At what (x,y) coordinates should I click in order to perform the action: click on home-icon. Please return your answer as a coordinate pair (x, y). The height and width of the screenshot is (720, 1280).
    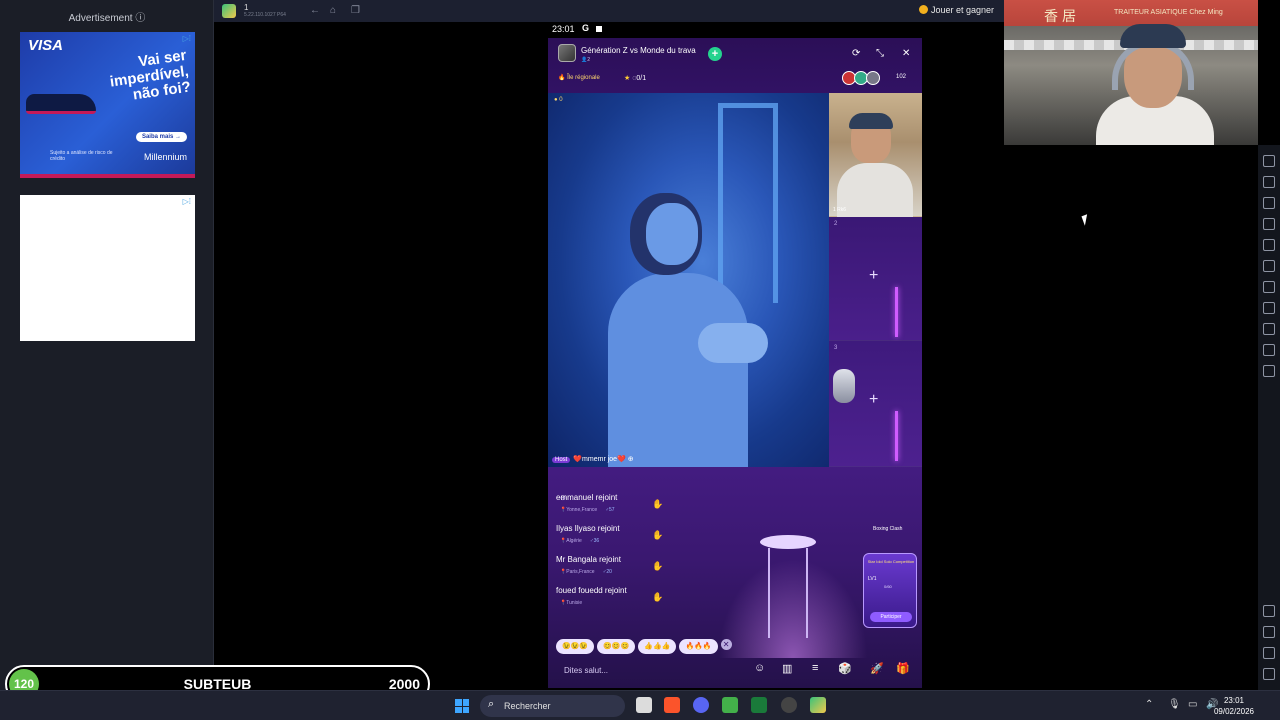
    Looking at the image, I should click on (1269, 653).